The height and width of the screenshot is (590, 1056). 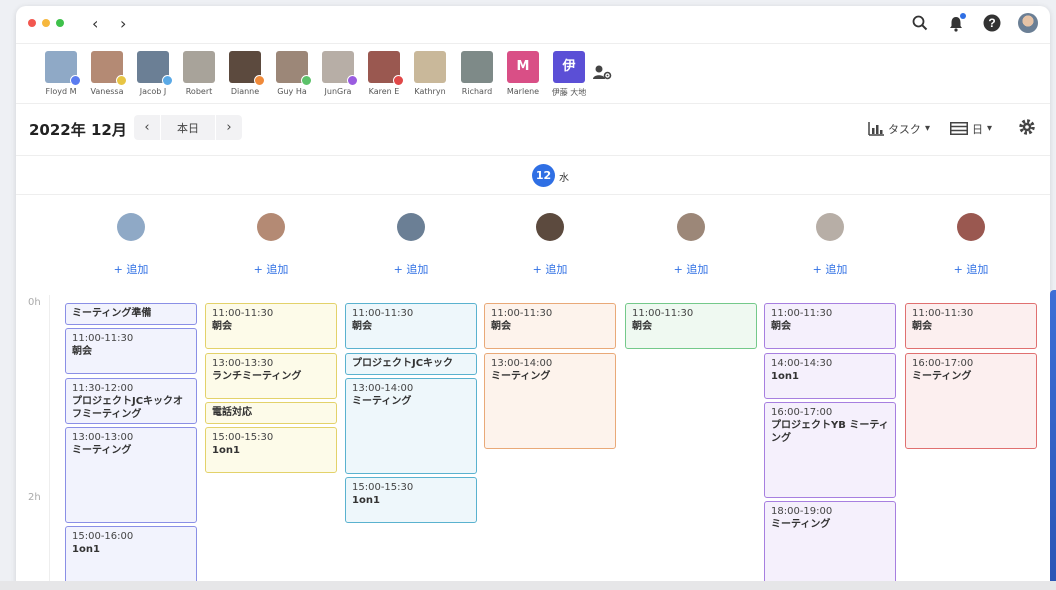 I want to click on event-card: 13:00-13:30 ランチミーティング, so click(x=271, y=376).